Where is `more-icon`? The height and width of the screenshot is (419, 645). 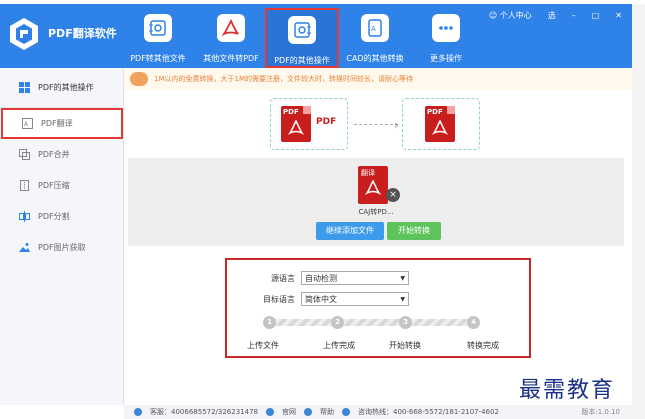 more-icon is located at coordinates (446, 28).